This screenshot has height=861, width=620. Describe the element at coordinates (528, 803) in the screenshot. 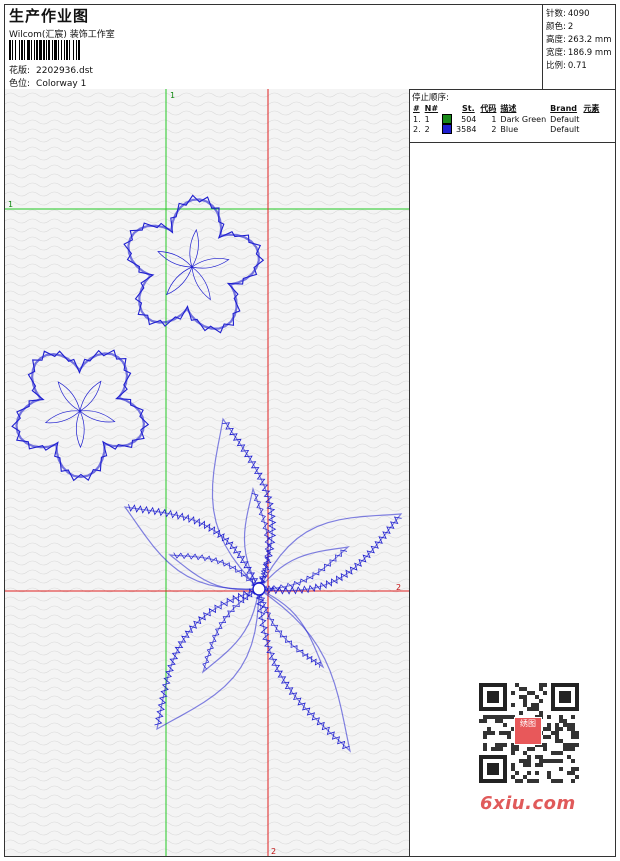

I see `watermark-site: 6xiu.com` at that location.